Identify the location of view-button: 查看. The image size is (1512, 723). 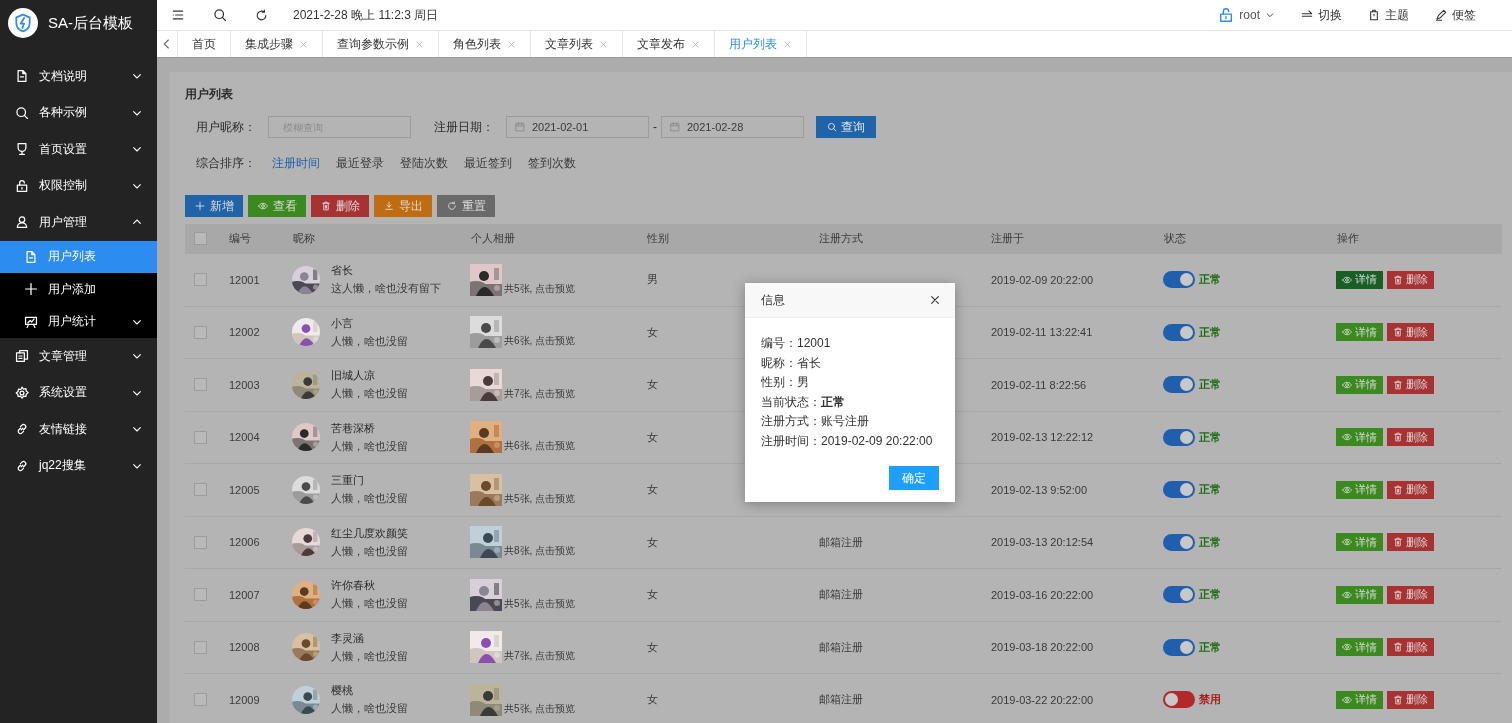
(277, 206).